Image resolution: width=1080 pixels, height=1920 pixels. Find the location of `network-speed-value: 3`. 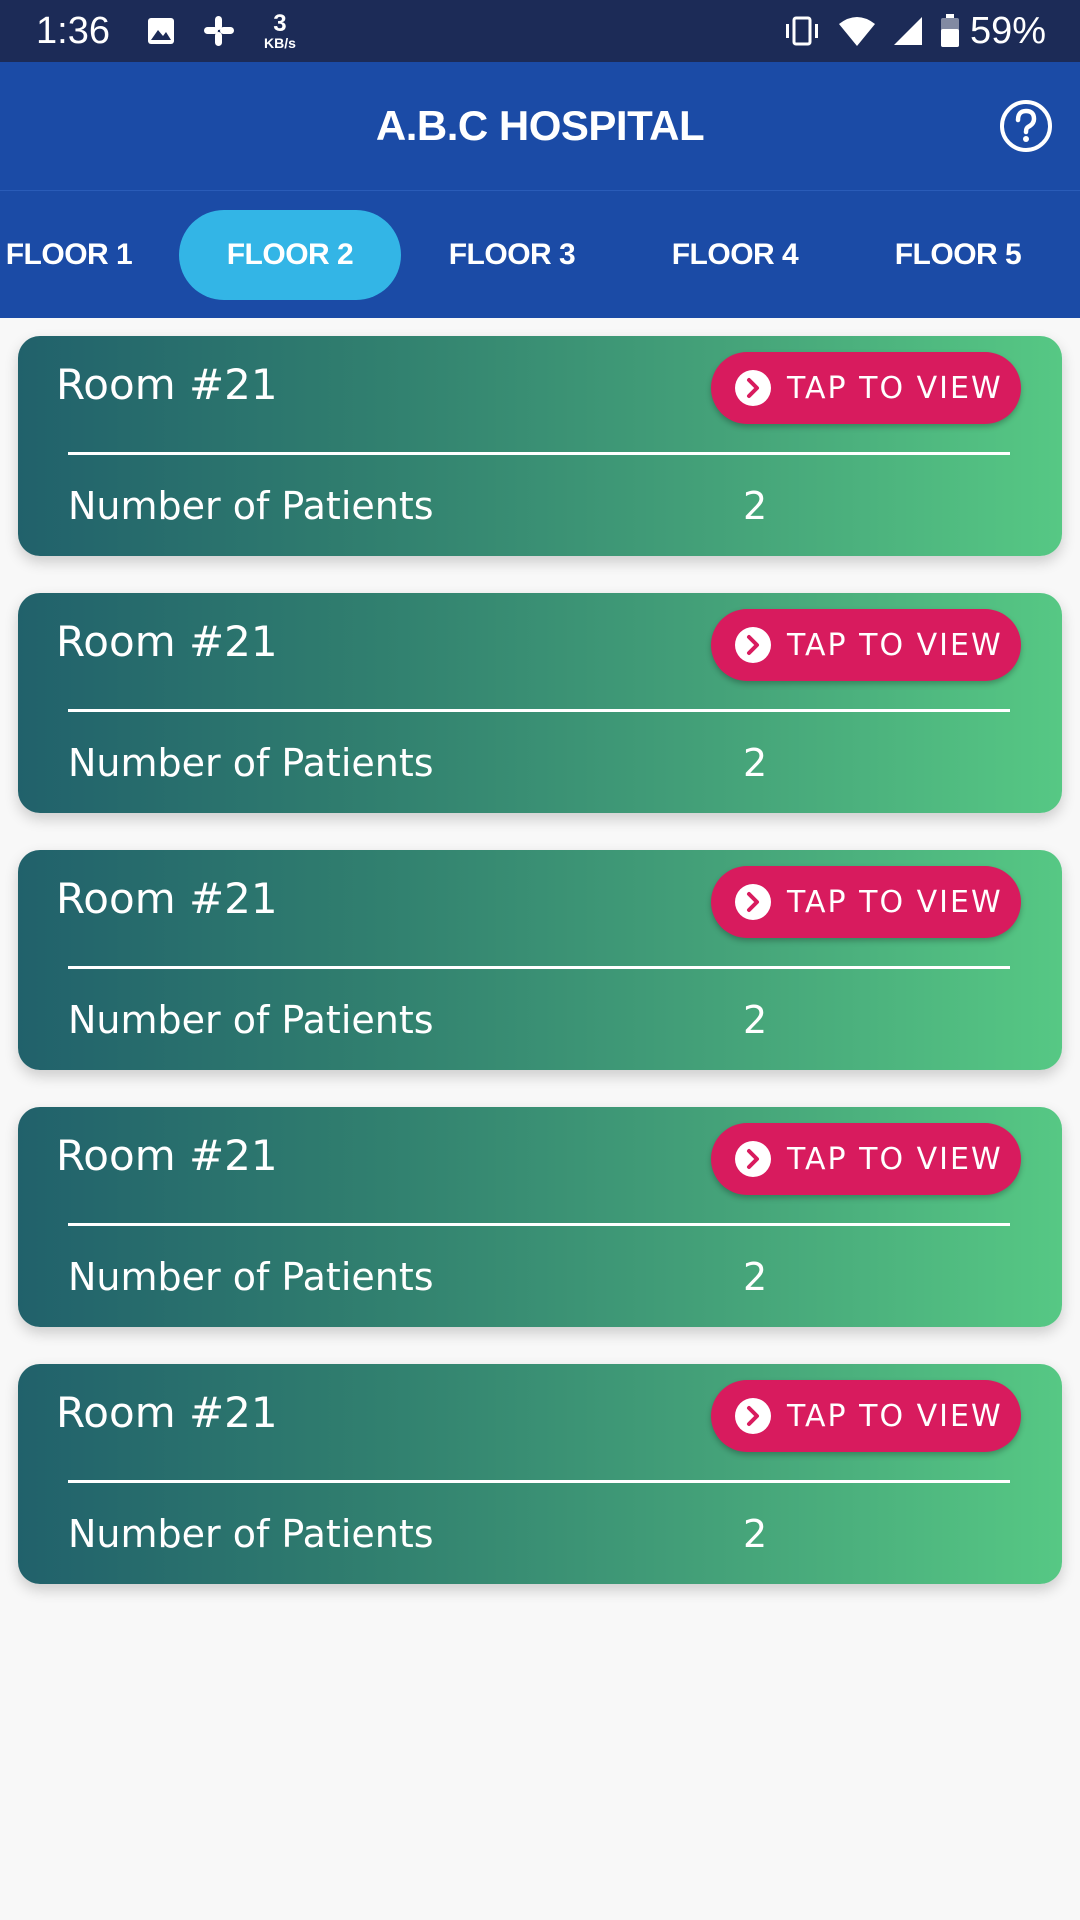

network-speed-value: 3 is located at coordinates (280, 23).